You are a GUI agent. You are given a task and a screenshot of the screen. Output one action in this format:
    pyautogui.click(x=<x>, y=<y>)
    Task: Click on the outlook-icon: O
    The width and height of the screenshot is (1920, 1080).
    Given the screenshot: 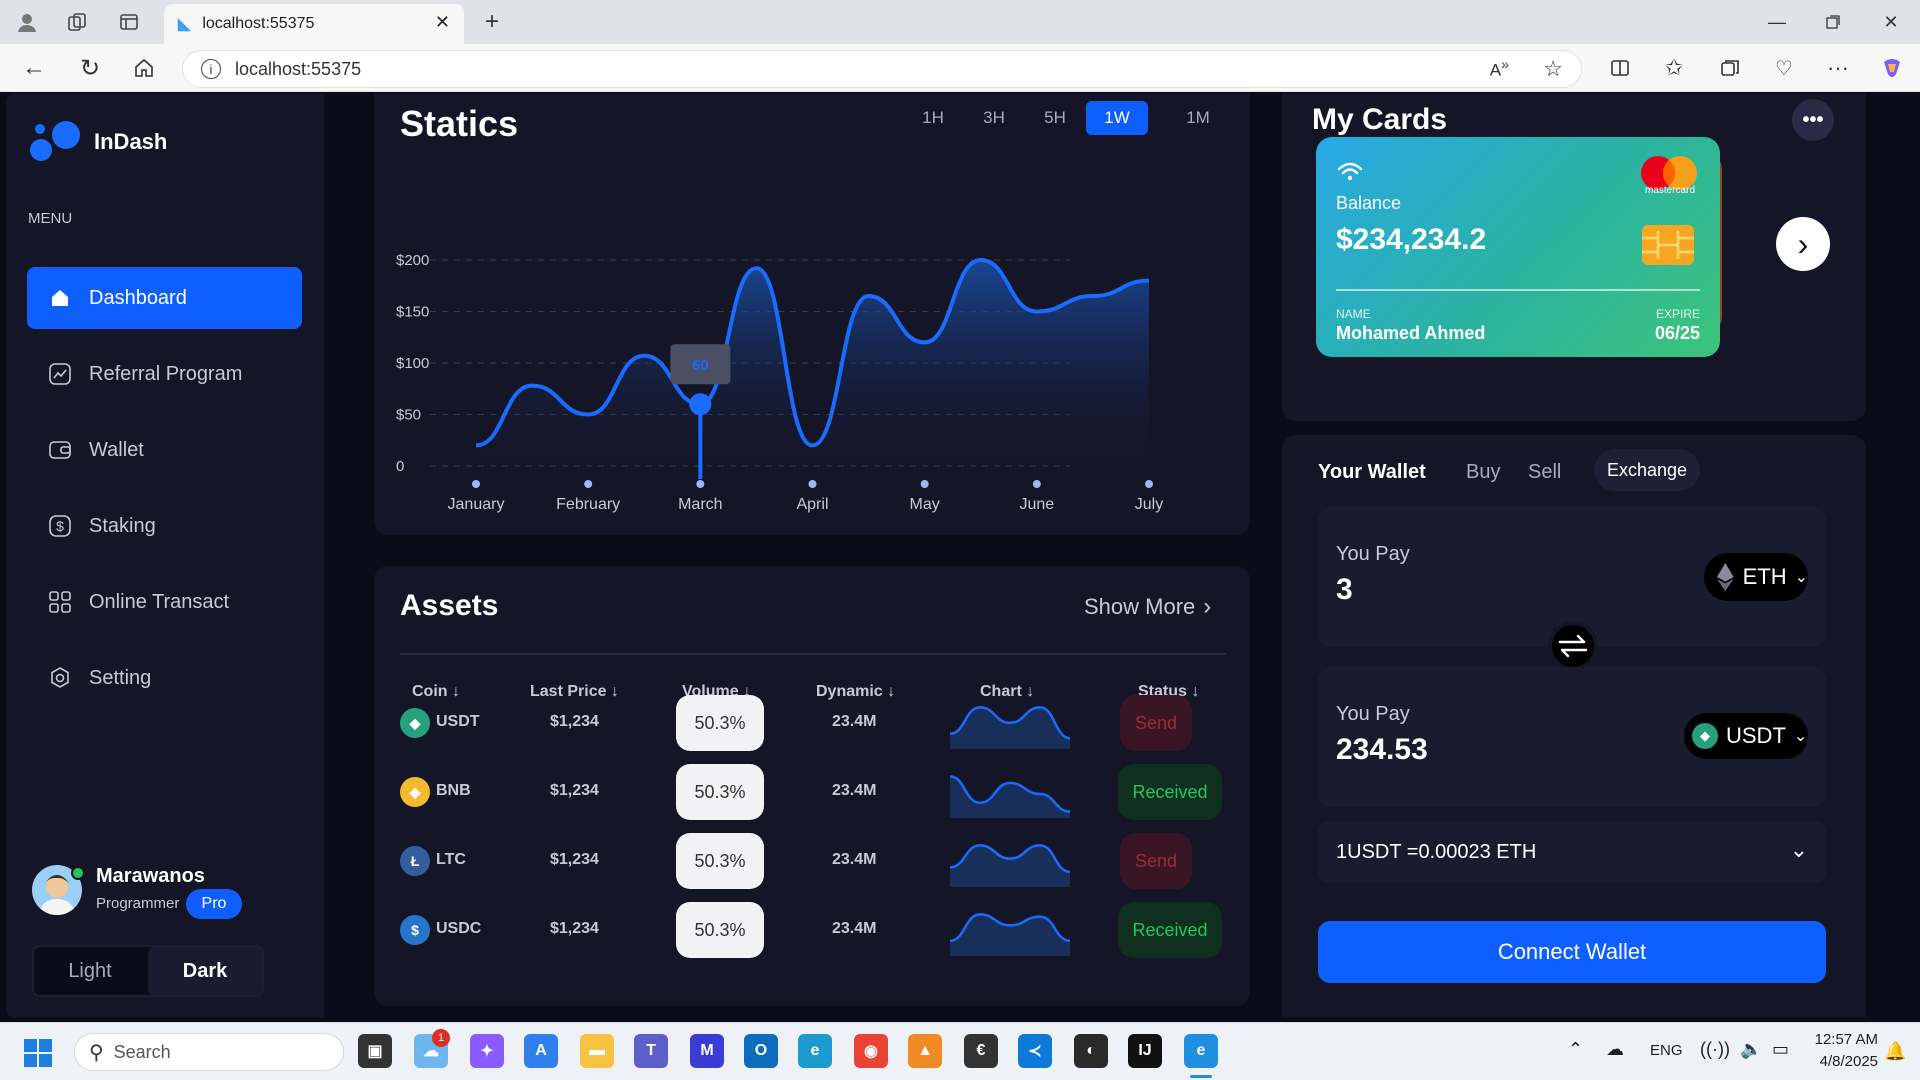 What is the action you would take?
    pyautogui.click(x=761, y=1051)
    